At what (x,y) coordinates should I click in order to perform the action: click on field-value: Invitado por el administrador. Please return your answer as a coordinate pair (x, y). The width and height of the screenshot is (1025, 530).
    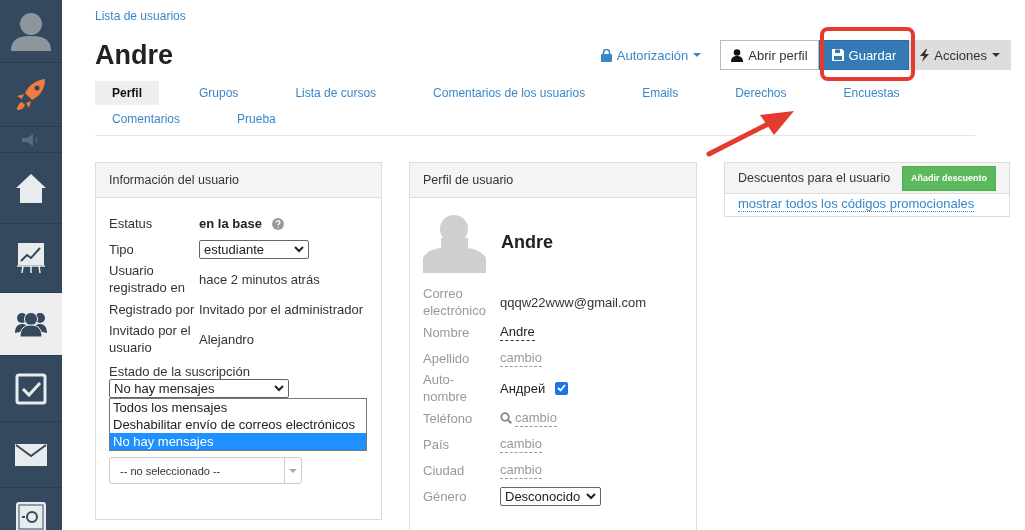
    Looking at the image, I should click on (281, 309).